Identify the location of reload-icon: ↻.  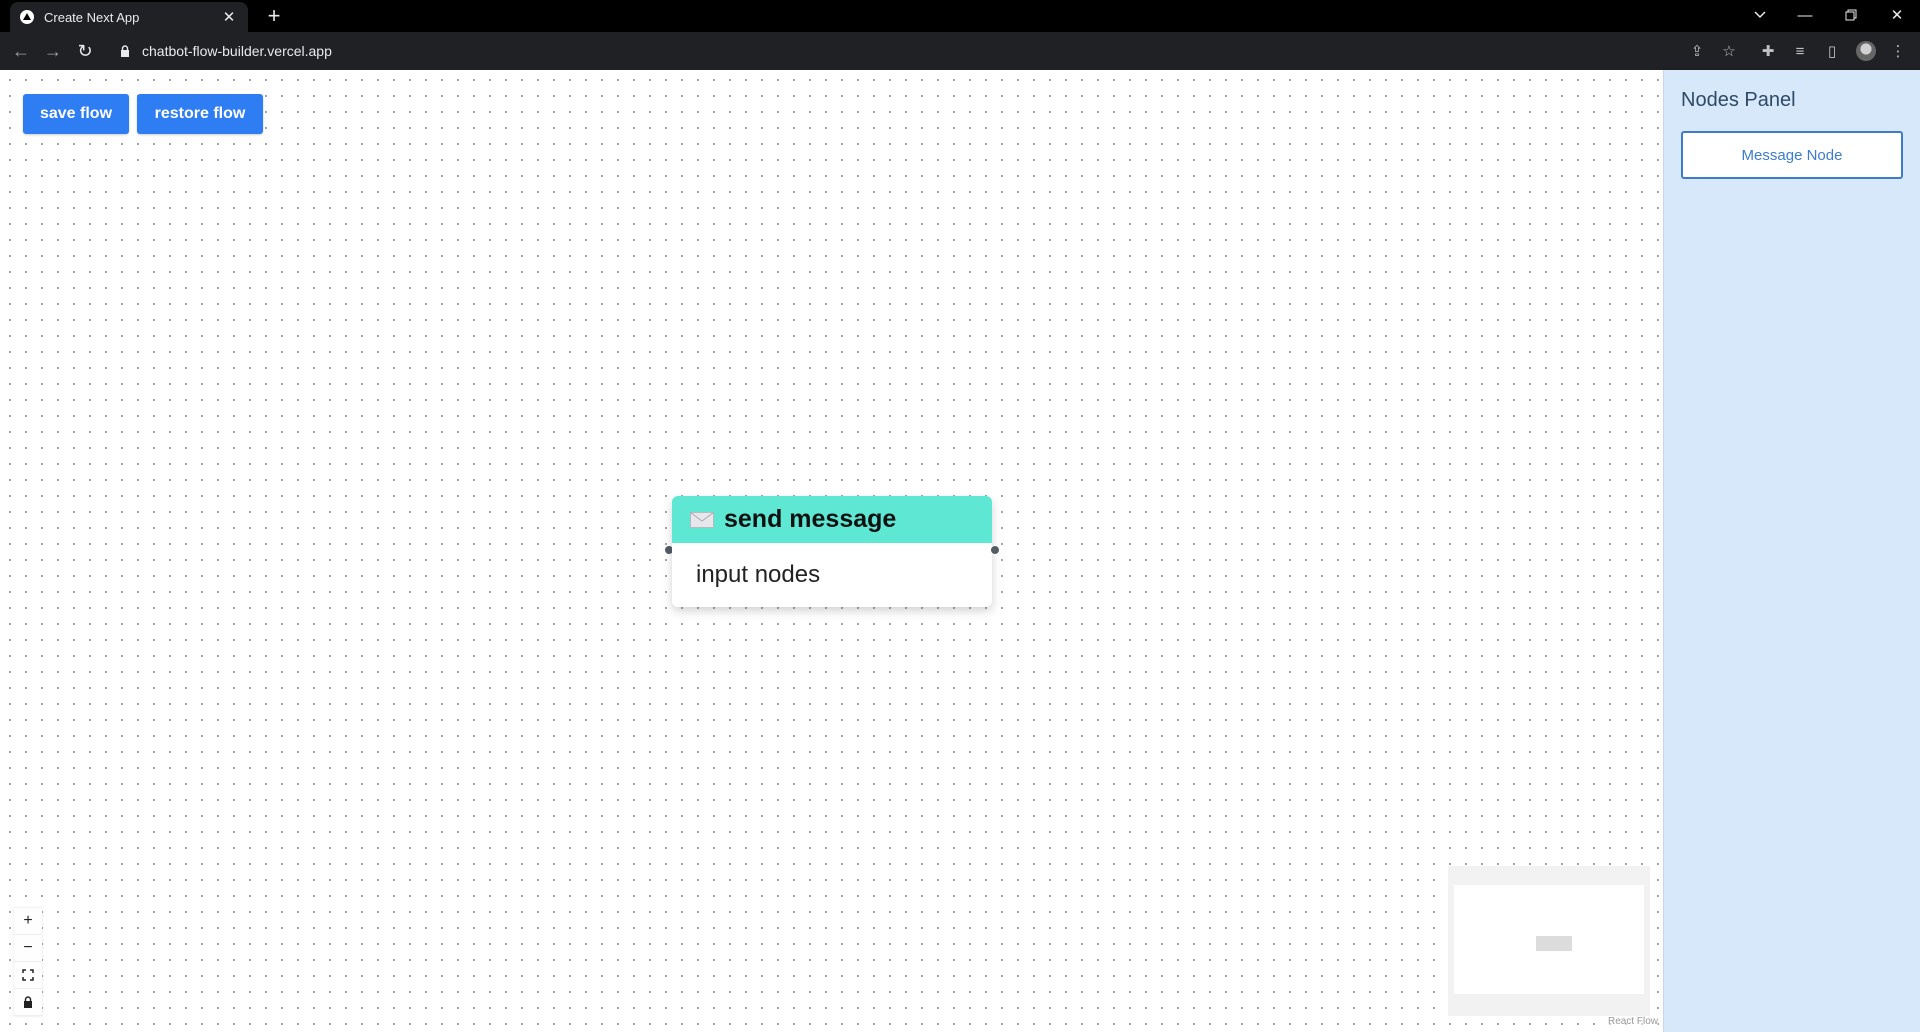
(85, 51).